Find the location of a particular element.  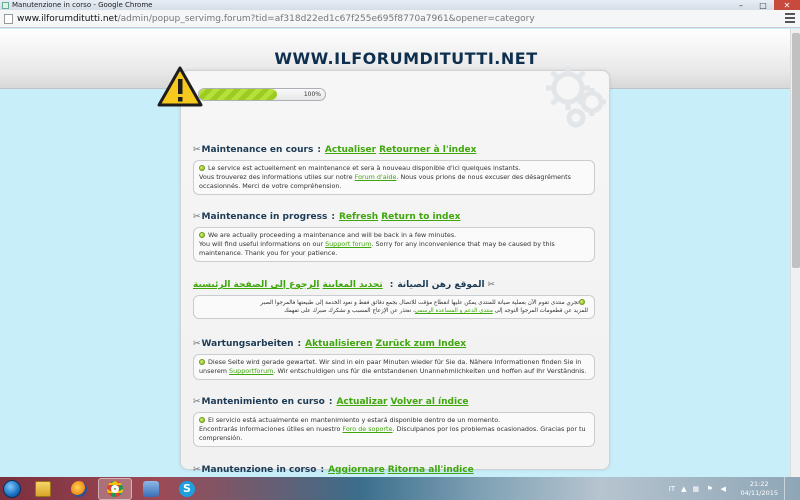

support-forum-link: Support forum is located at coordinates (348, 244).